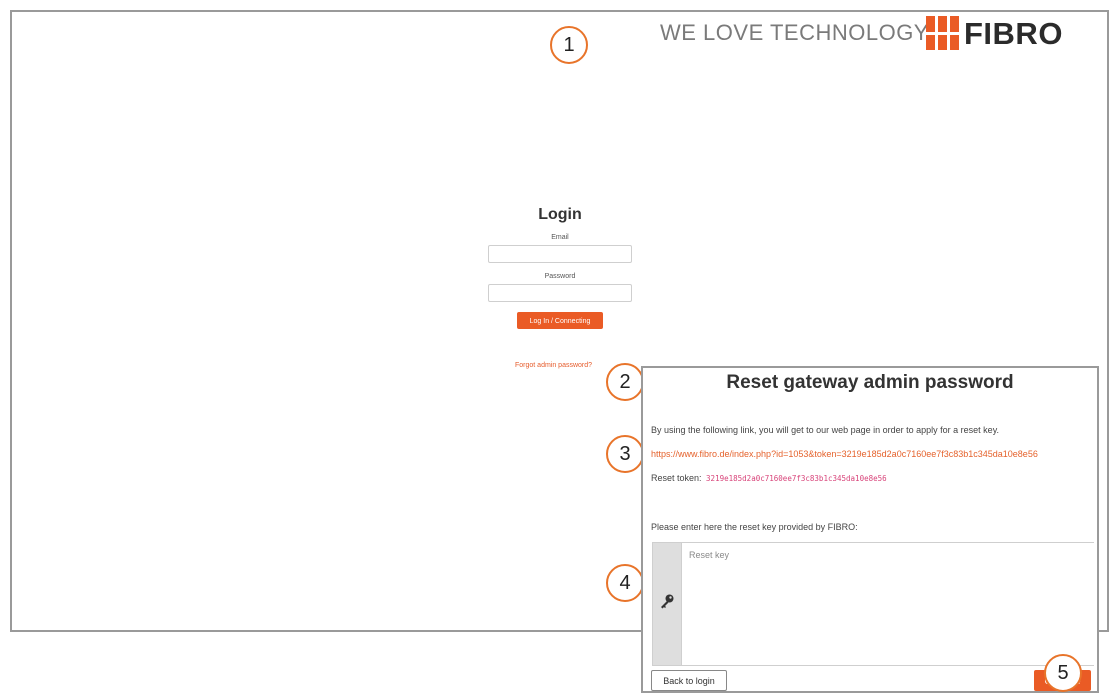 Image resolution: width=1117 pixels, height=693 pixels. What do you see at coordinates (560, 276) in the screenshot?
I see `password-label: Password` at bounding box center [560, 276].